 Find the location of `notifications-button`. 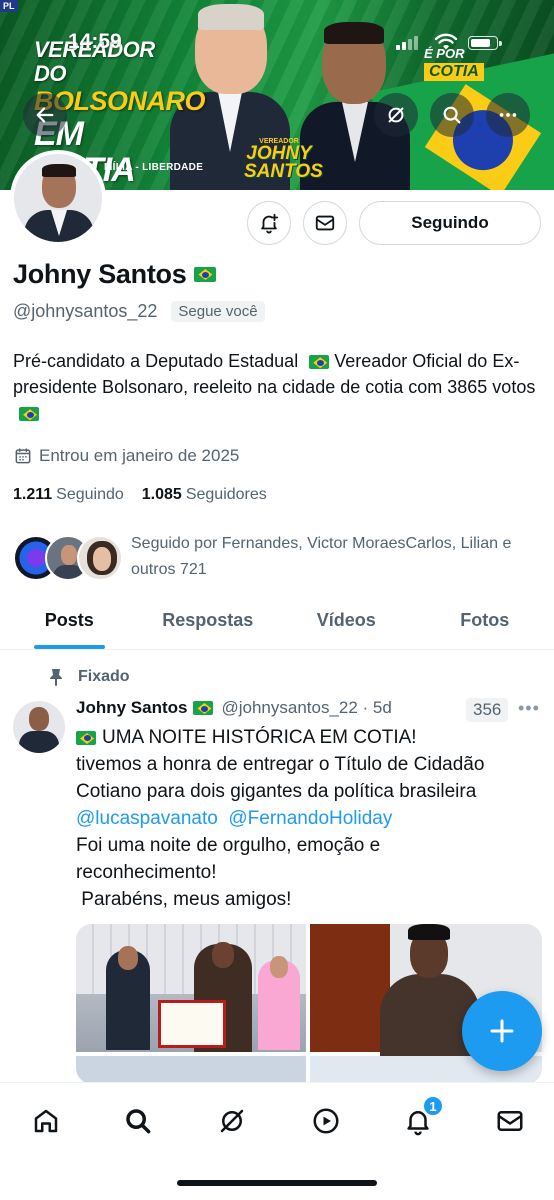

notifications-button is located at coordinates (269, 223).